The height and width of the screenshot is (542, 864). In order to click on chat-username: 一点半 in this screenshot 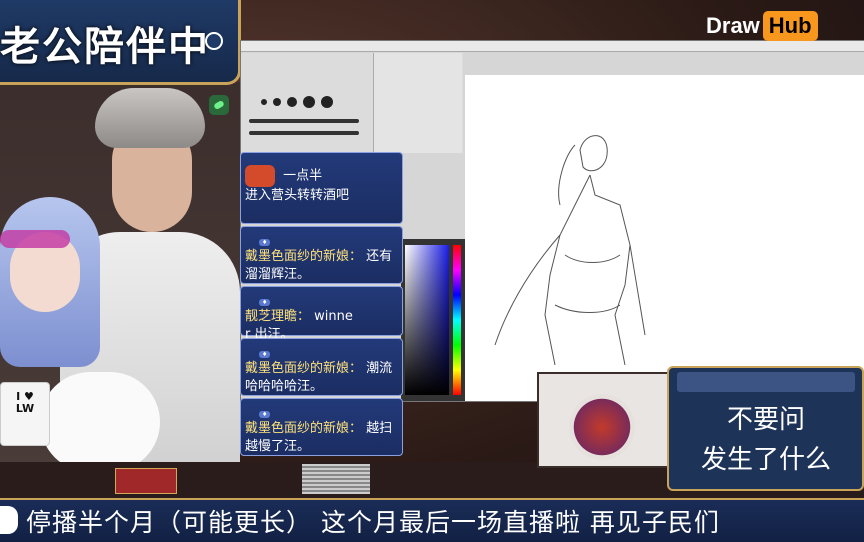, I will do `click(303, 176)`.